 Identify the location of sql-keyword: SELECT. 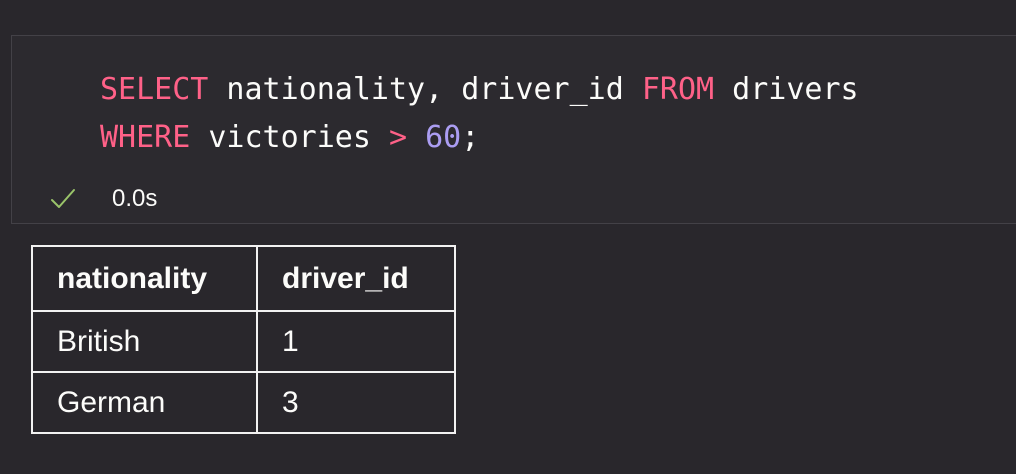
(154, 89).